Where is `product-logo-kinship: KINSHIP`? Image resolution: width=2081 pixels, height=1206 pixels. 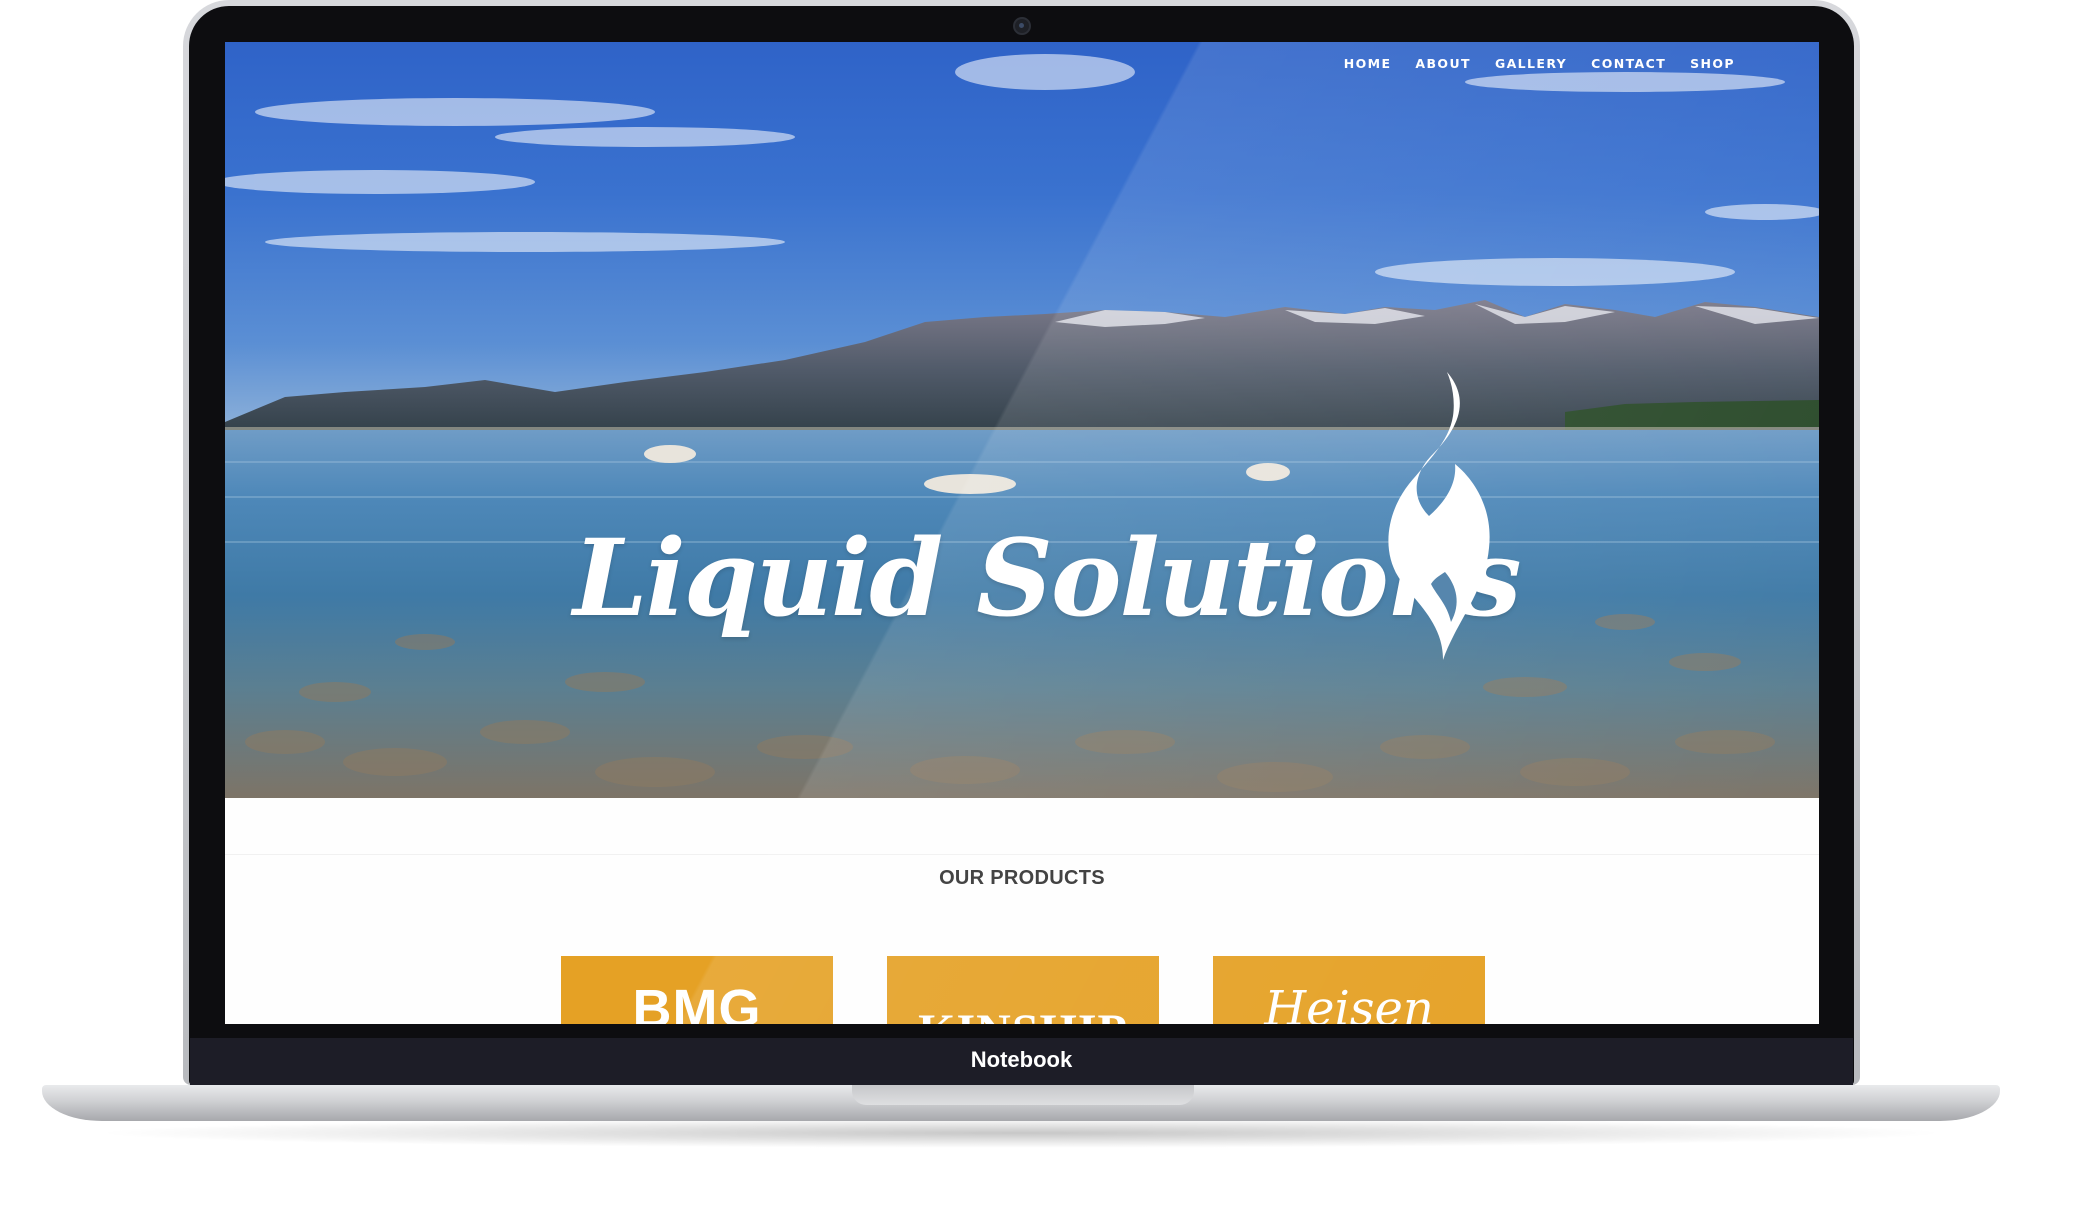 product-logo-kinship: KINSHIP is located at coordinates (1023, 1014).